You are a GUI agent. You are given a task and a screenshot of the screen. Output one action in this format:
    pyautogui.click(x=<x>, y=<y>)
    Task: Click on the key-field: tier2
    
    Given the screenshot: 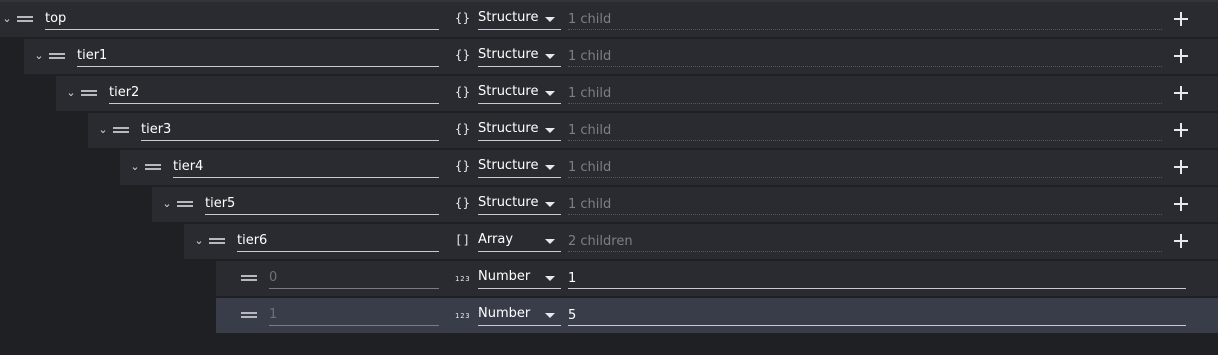 What is the action you would take?
    pyautogui.click(x=274, y=93)
    